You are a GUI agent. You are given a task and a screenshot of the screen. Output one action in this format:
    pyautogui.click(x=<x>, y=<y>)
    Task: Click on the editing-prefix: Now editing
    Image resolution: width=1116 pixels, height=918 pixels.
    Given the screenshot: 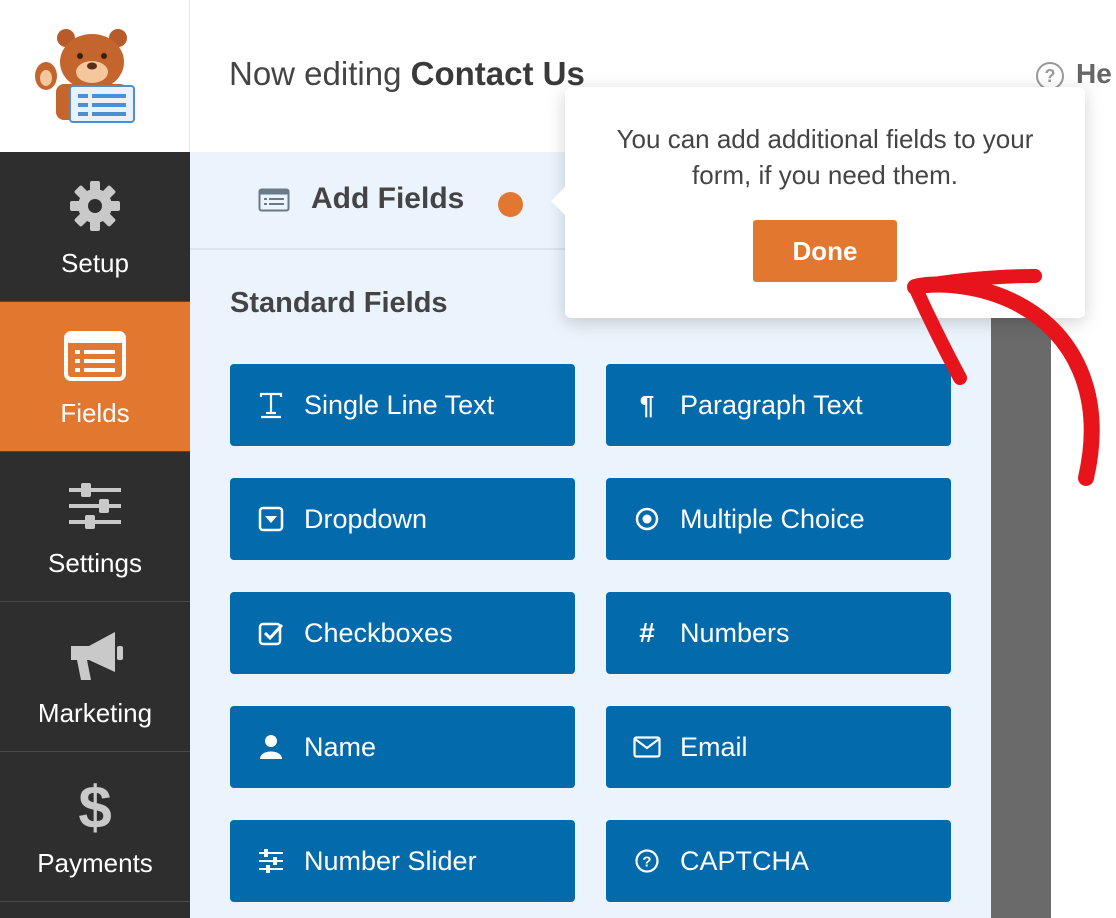 What is the action you would take?
    pyautogui.click(x=315, y=73)
    